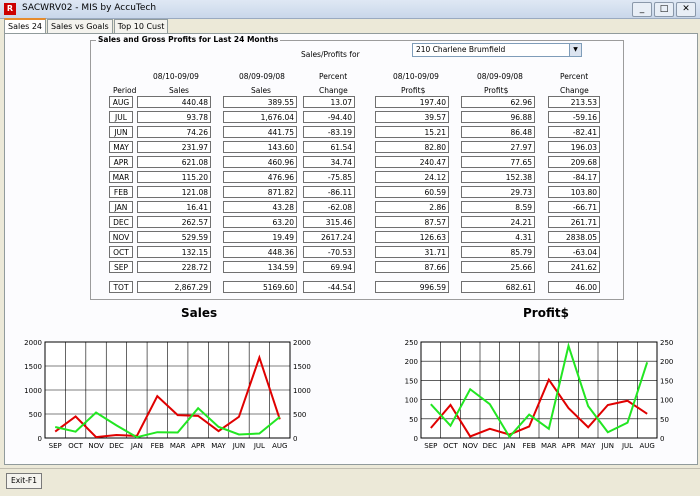  What do you see at coordinates (174, 267) in the screenshot?
I see `cell-sales-cur: 228.72` at bounding box center [174, 267].